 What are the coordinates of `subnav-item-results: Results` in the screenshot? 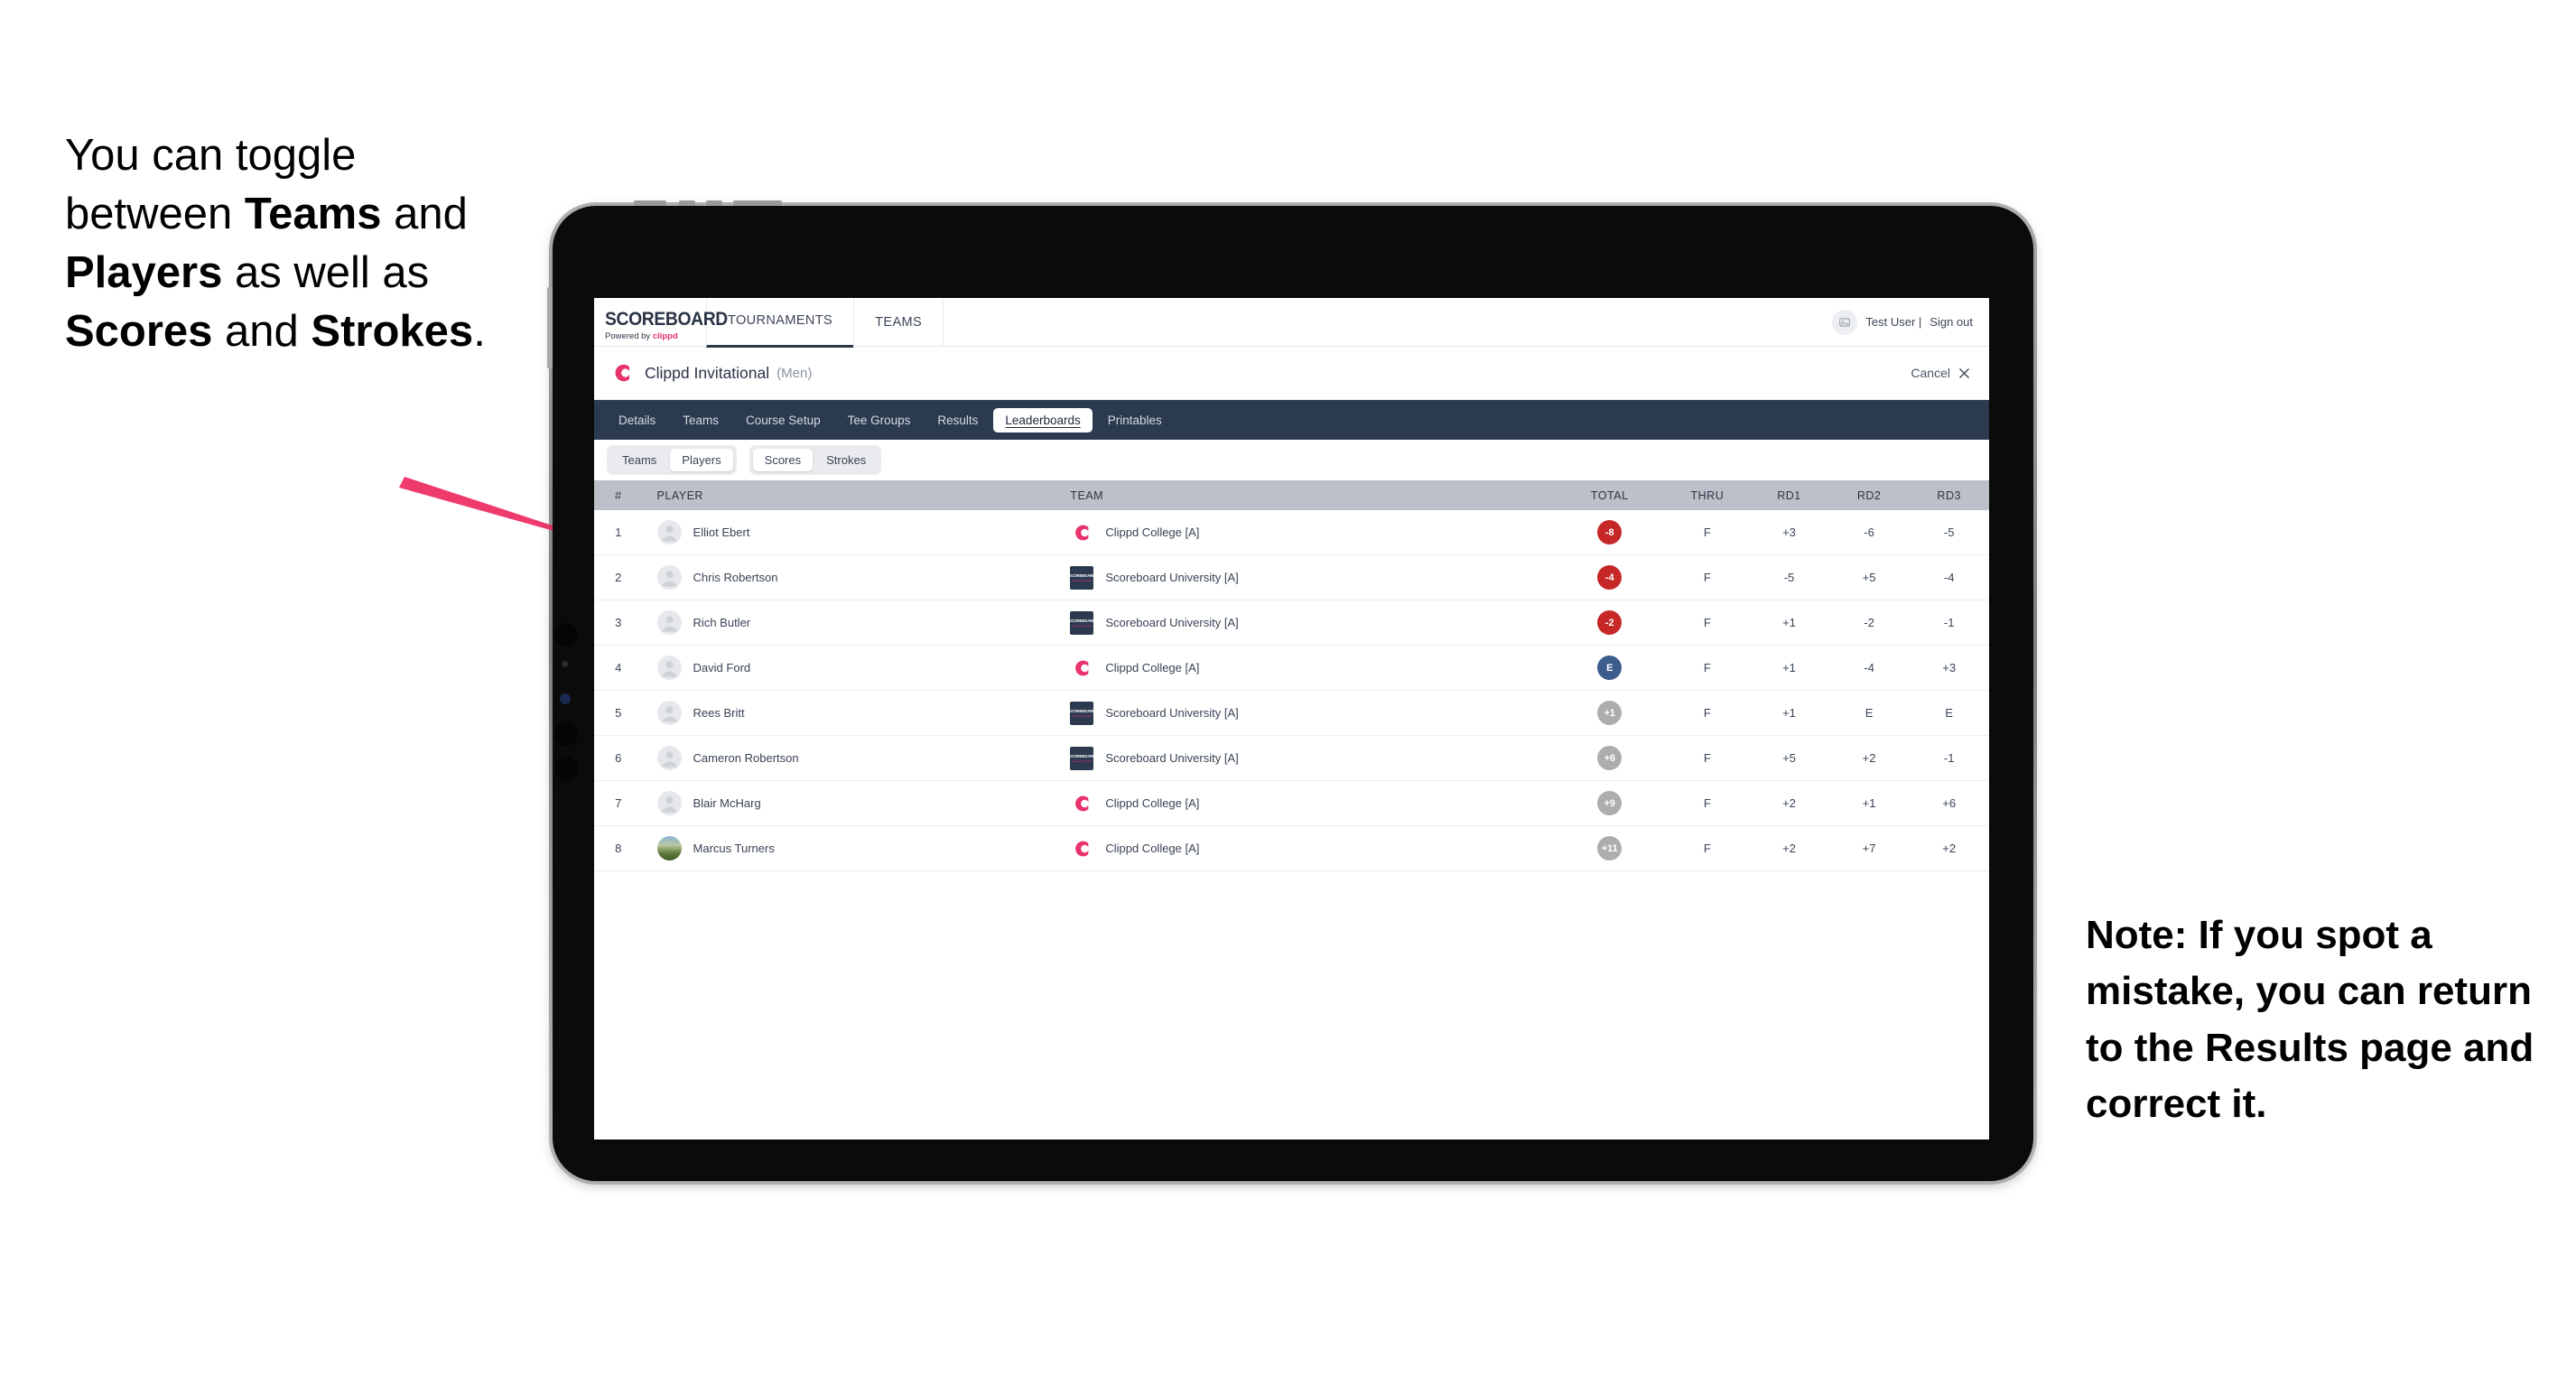 It's located at (957, 420).